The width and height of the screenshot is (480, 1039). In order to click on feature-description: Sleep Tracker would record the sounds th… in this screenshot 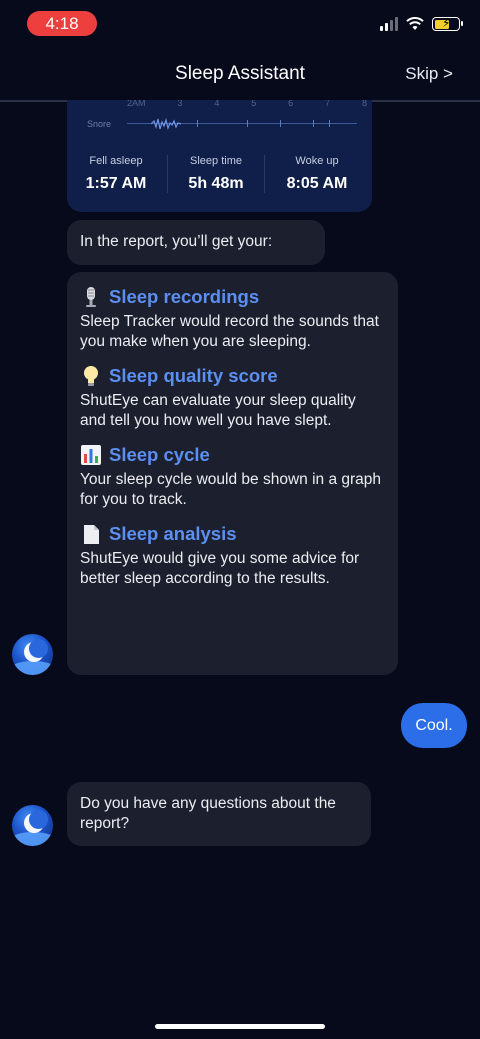, I will do `click(229, 331)`.